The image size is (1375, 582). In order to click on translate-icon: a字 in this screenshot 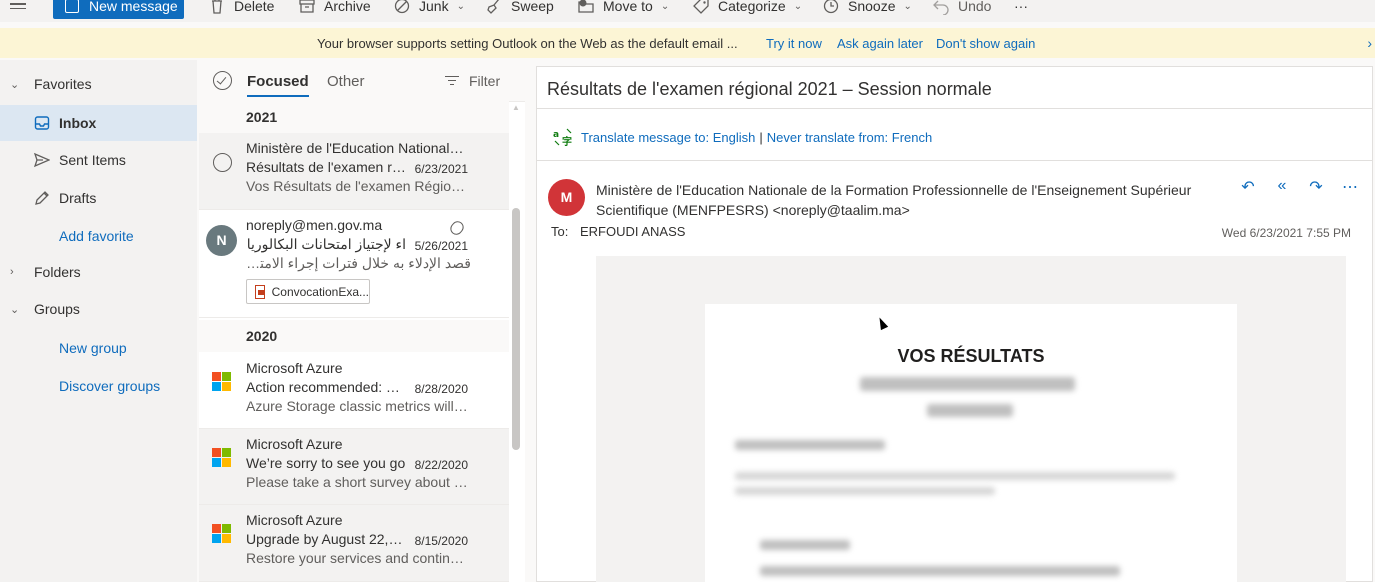, I will do `click(562, 137)`.